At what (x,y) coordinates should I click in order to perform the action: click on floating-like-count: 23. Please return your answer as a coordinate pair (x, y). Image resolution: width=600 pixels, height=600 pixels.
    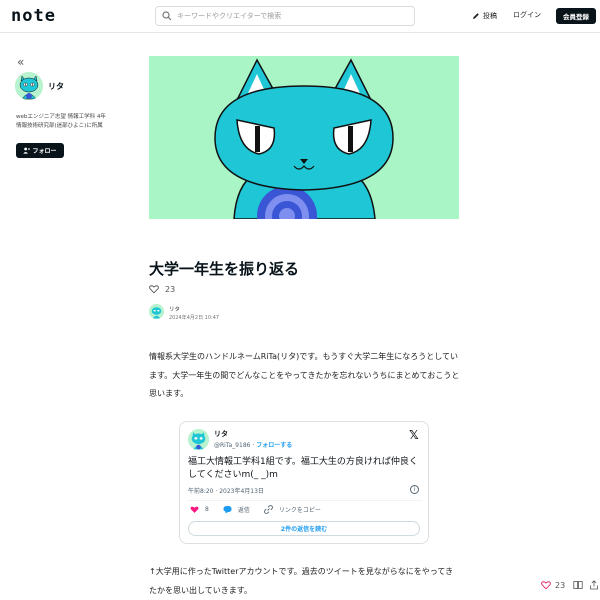
    Looking at the image, I should click on (560, 585).